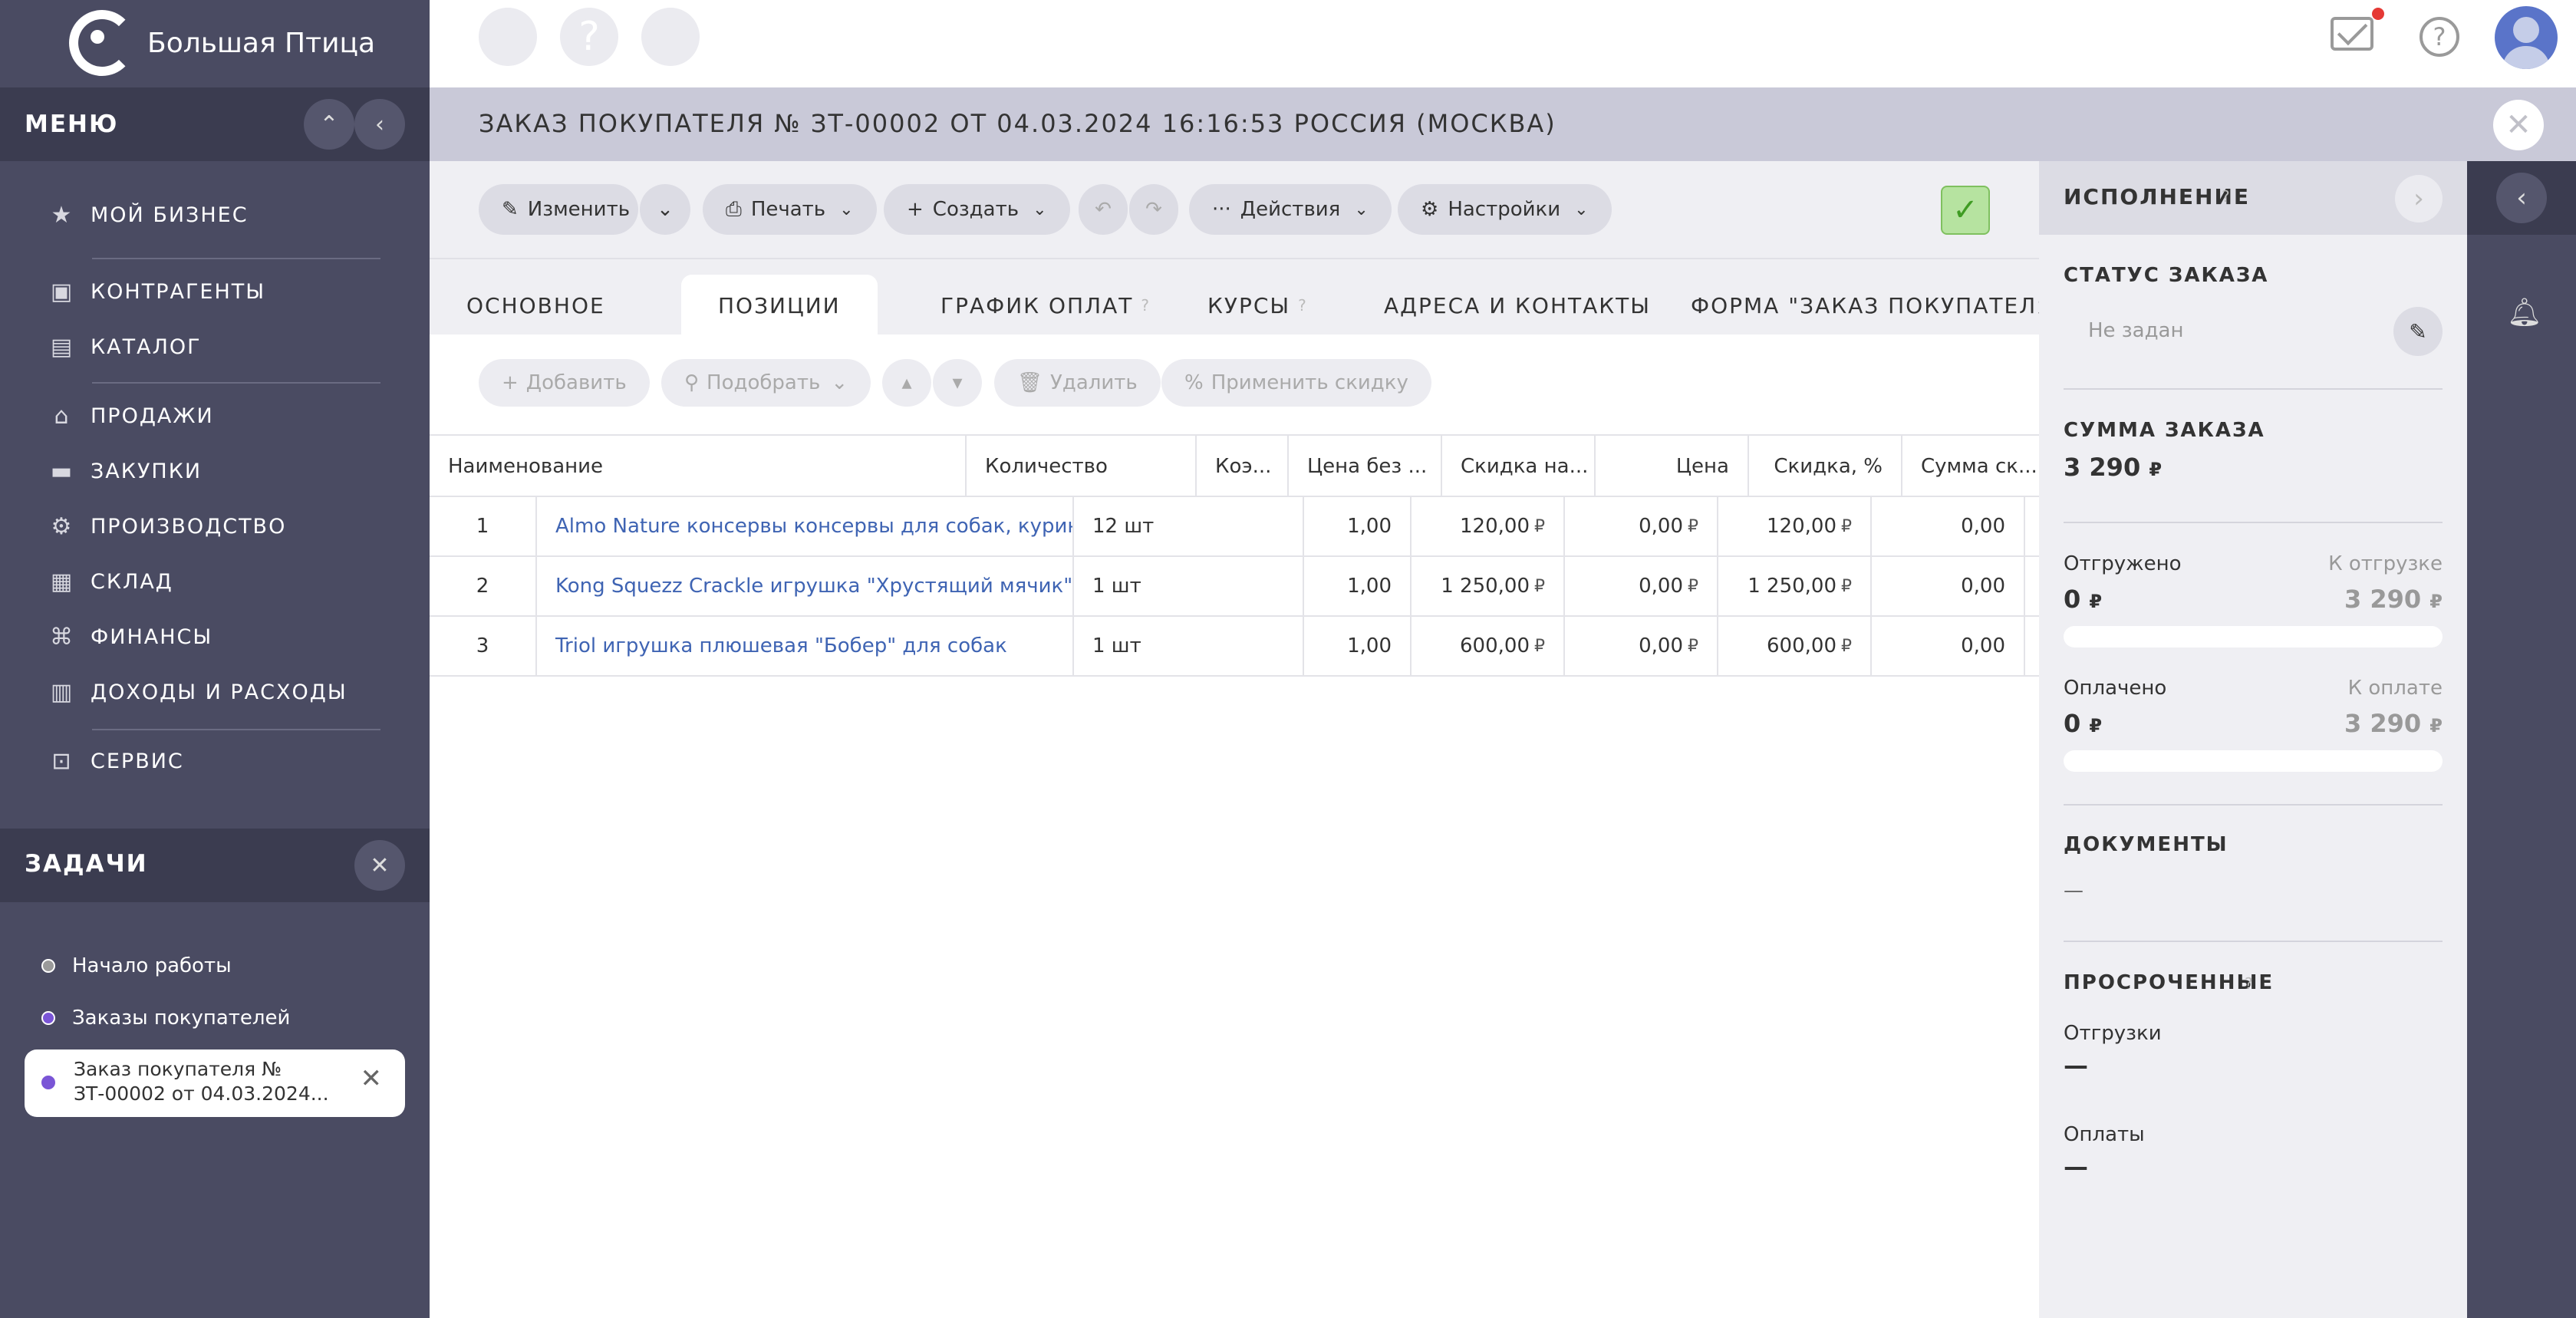 The image size is (2576, 1318). What do you see at coordinates (698, 466) in the screenshot?
I see `column-header: Наименование` at bounding box center [698, 466].